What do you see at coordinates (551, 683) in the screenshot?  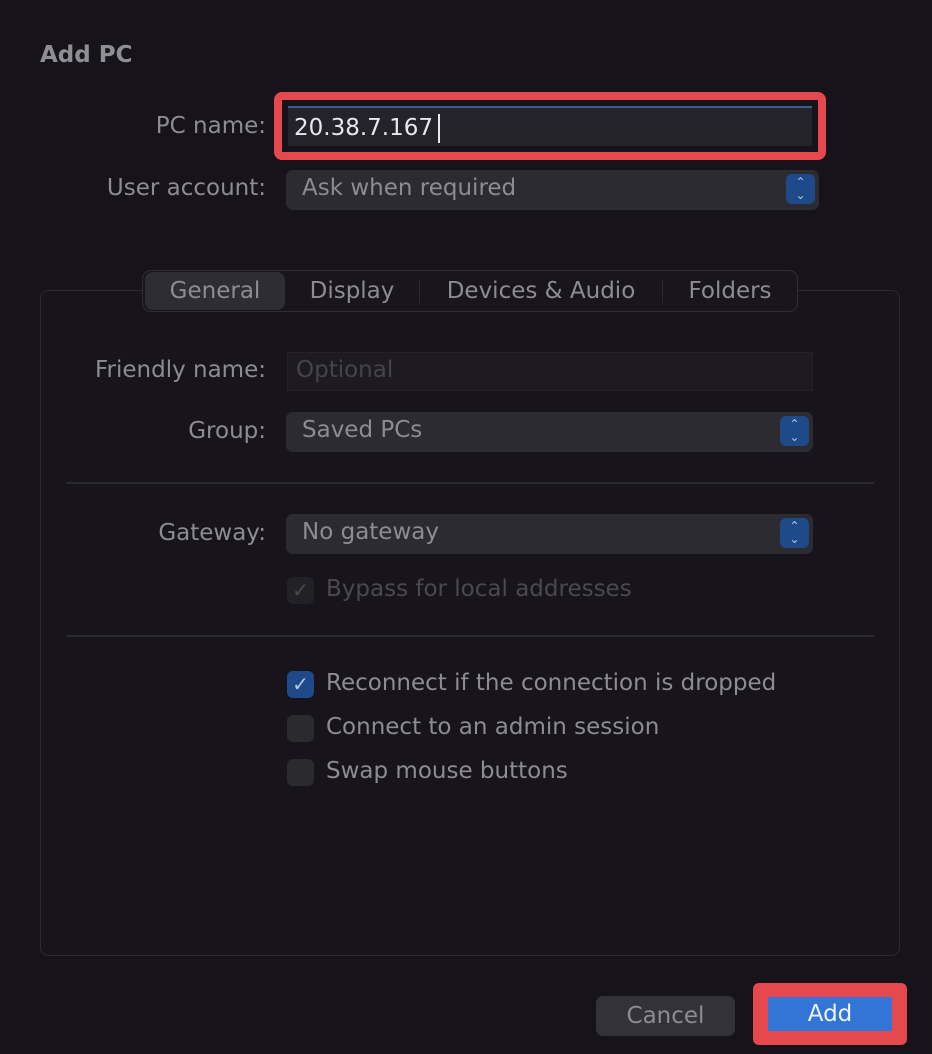 I see `reconnect-label: Reconnect if the connection is dropped` at bounding box center [551, 683].